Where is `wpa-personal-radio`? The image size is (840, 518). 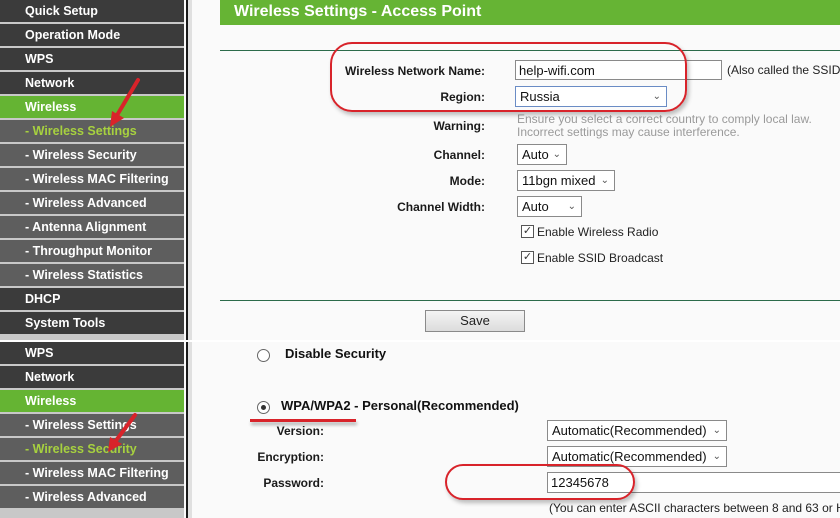 wpa-personal-radio is located at coordinates (263, 407).